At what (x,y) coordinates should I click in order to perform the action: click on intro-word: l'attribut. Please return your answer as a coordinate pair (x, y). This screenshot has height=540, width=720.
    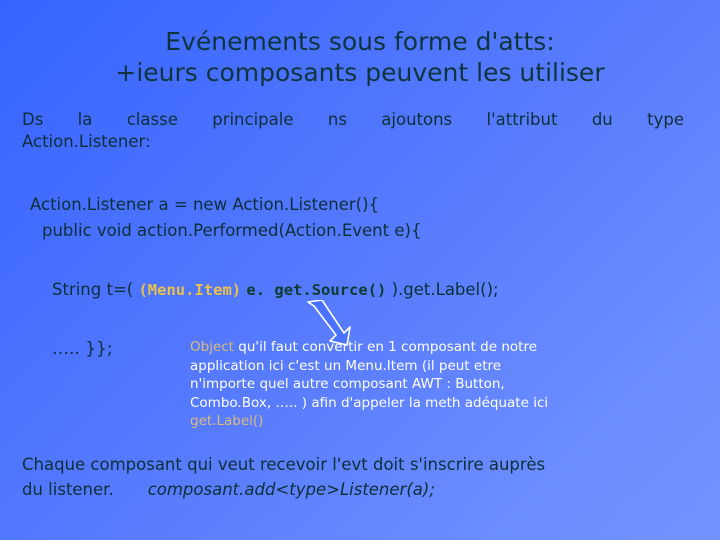
    Looking at the image, I should click on (522, 119).